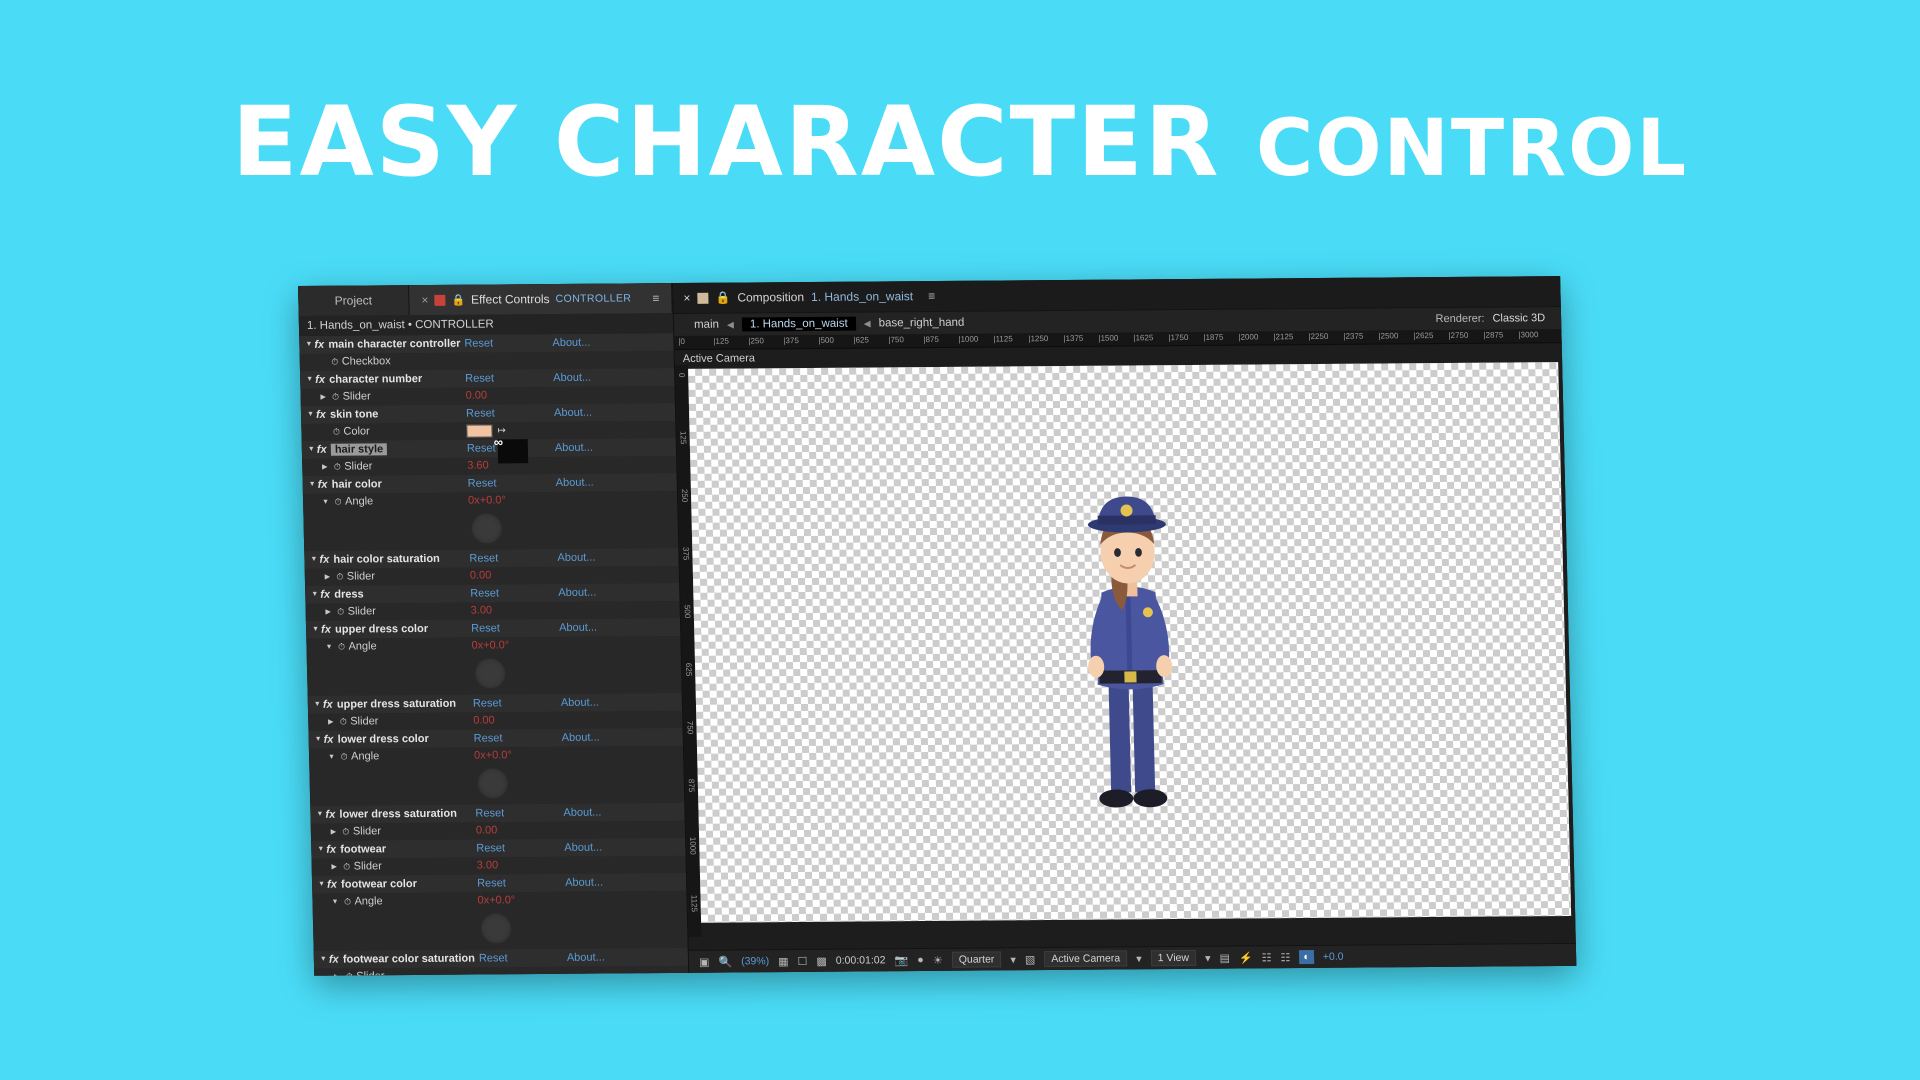 This screenshot has width=1920, height=1080. I want to click on channels-icon: ☀, so click(938, 959).